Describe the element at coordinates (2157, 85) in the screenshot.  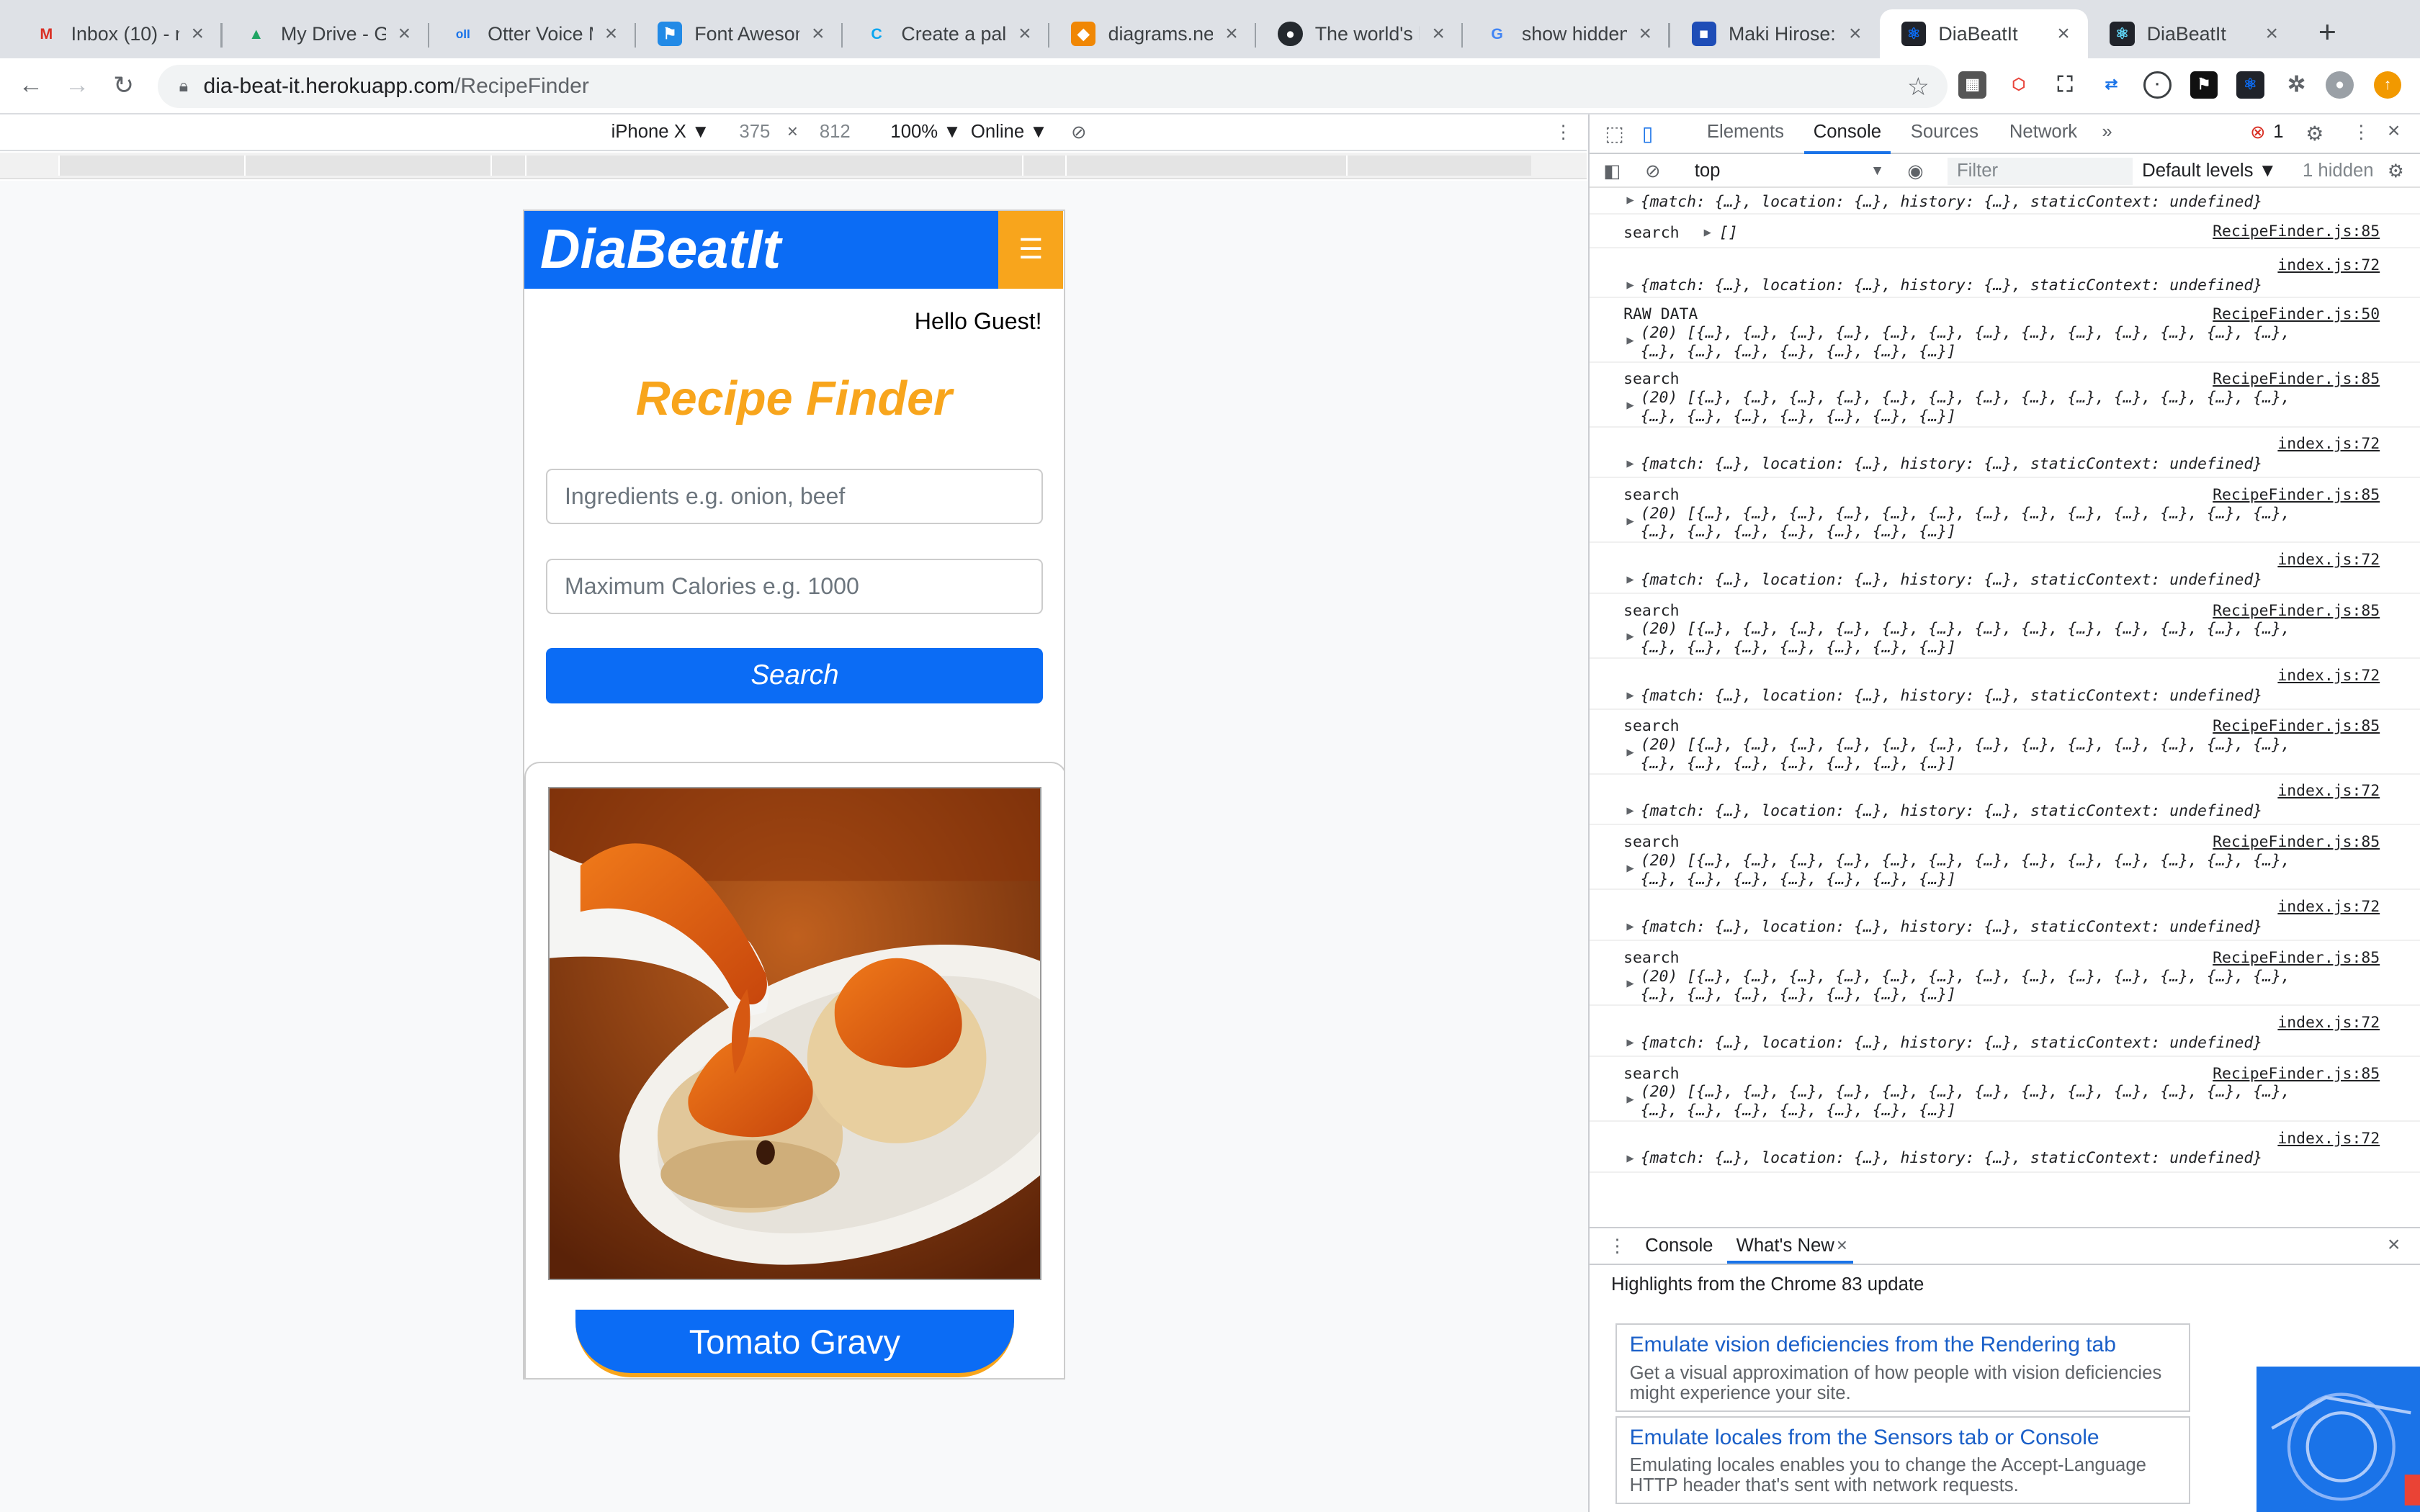
I see `circle-extension-icon: ·` at that location.